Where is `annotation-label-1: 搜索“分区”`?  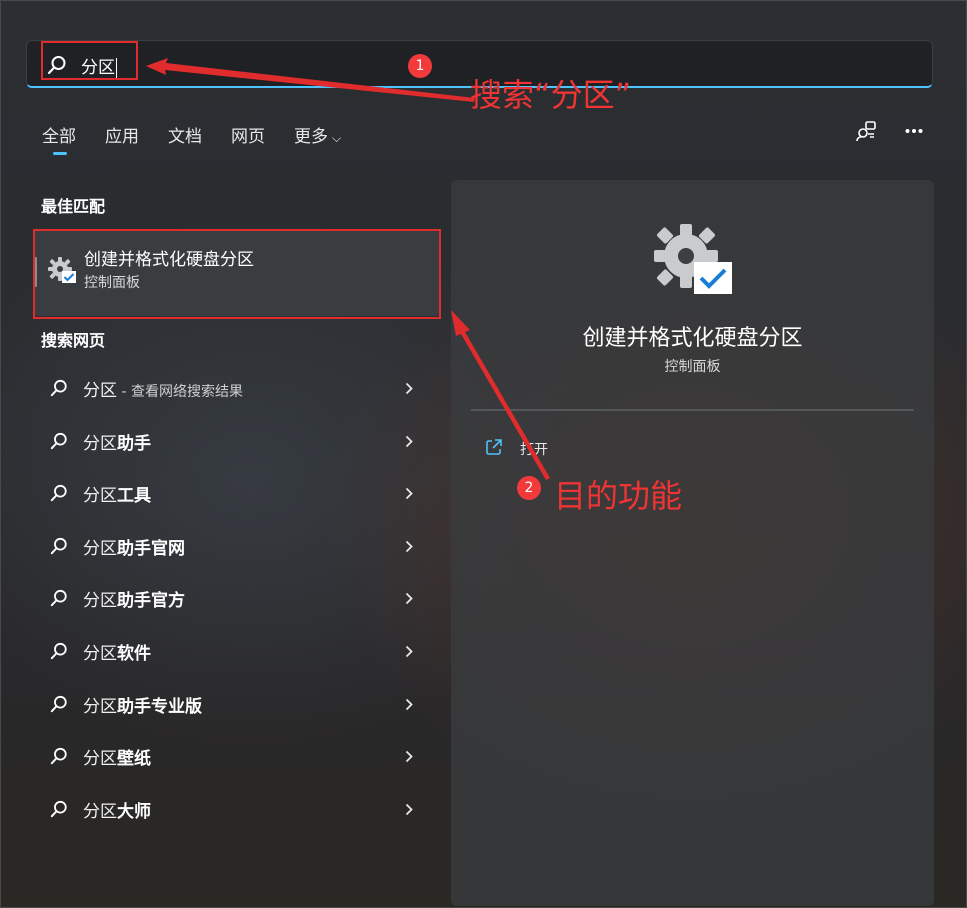
annotation-label-1: 搜索“分区” is located at coordinates (551, 95).